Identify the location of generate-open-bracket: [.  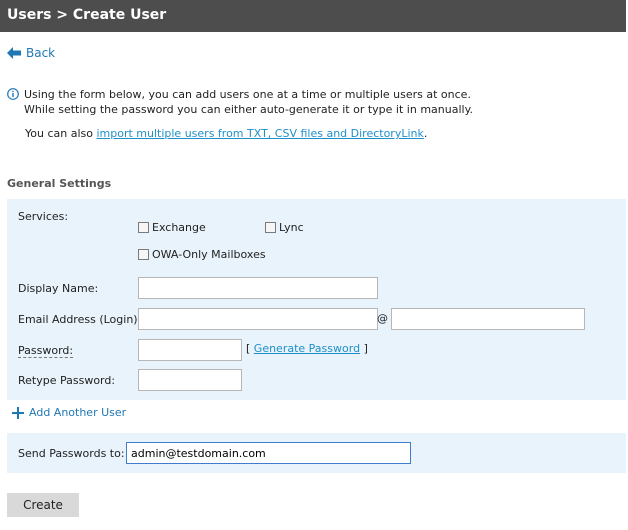
(248, 348).